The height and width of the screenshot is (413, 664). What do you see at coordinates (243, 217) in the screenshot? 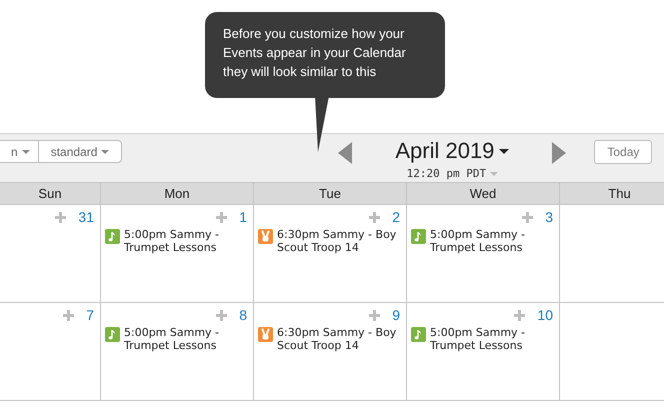
I see `day-number: 1` at bounding box center [243, 217].